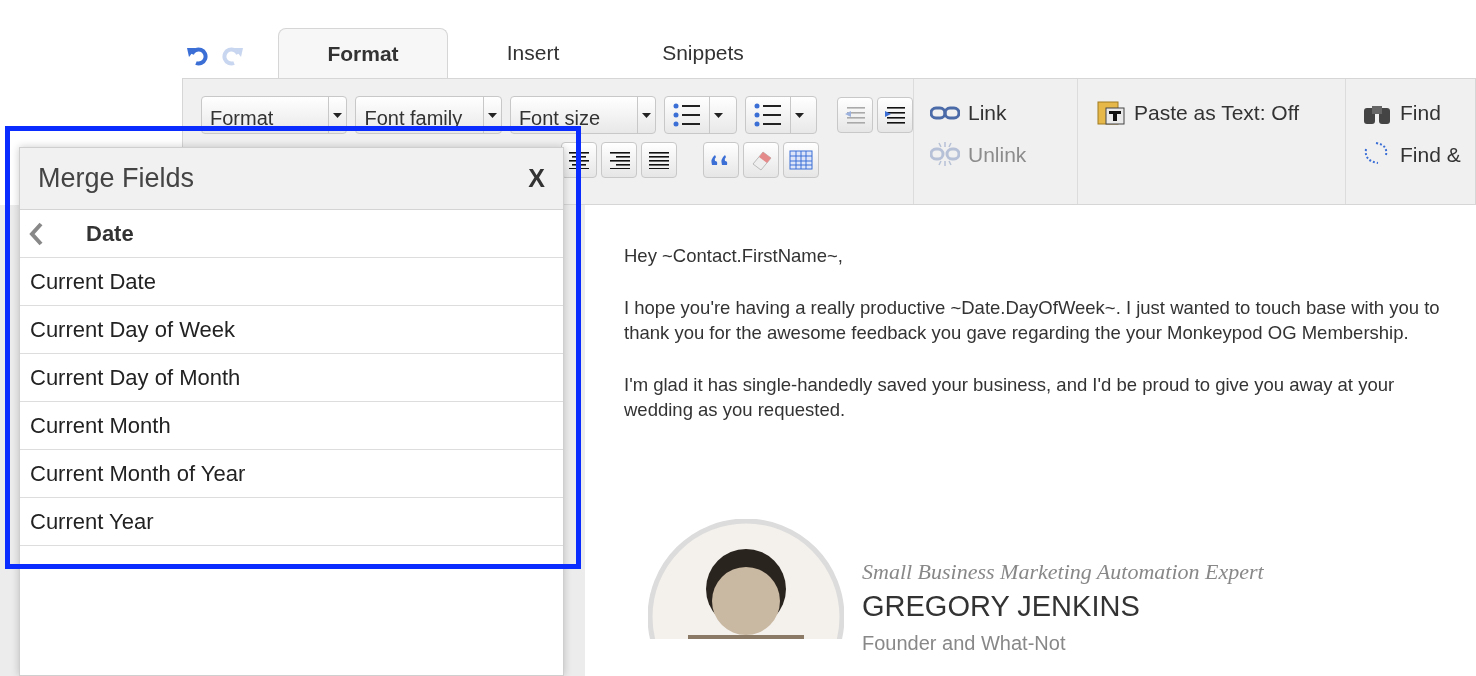 This screenshot has width=1476, height=676. What do you see at coordinates (945, 112) in the screenshot?
I see `link-icon` at bounding box center [945, 112].